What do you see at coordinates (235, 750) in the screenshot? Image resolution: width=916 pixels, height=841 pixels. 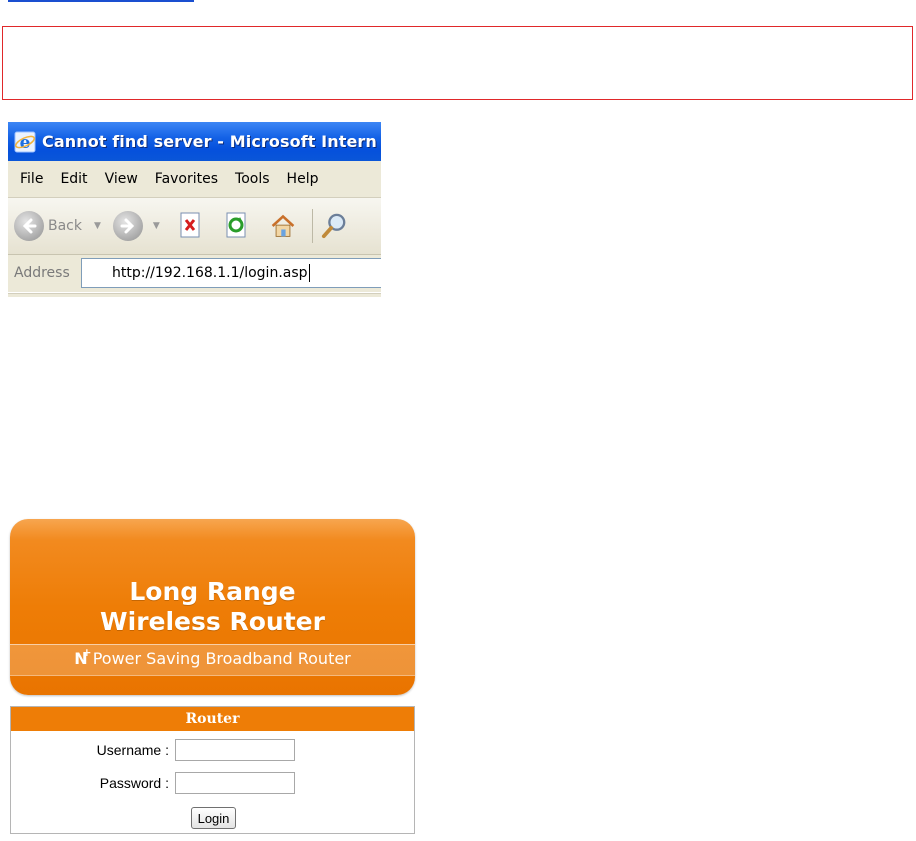 I see `username-input` at bounding box center [235, 750].